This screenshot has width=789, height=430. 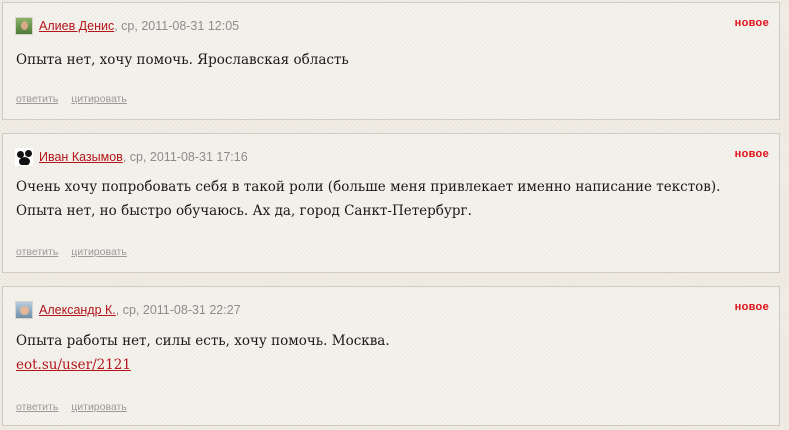 I want to click on comment-date: , ср, 2011-08-31 17:16, so click(x=185, y=157).